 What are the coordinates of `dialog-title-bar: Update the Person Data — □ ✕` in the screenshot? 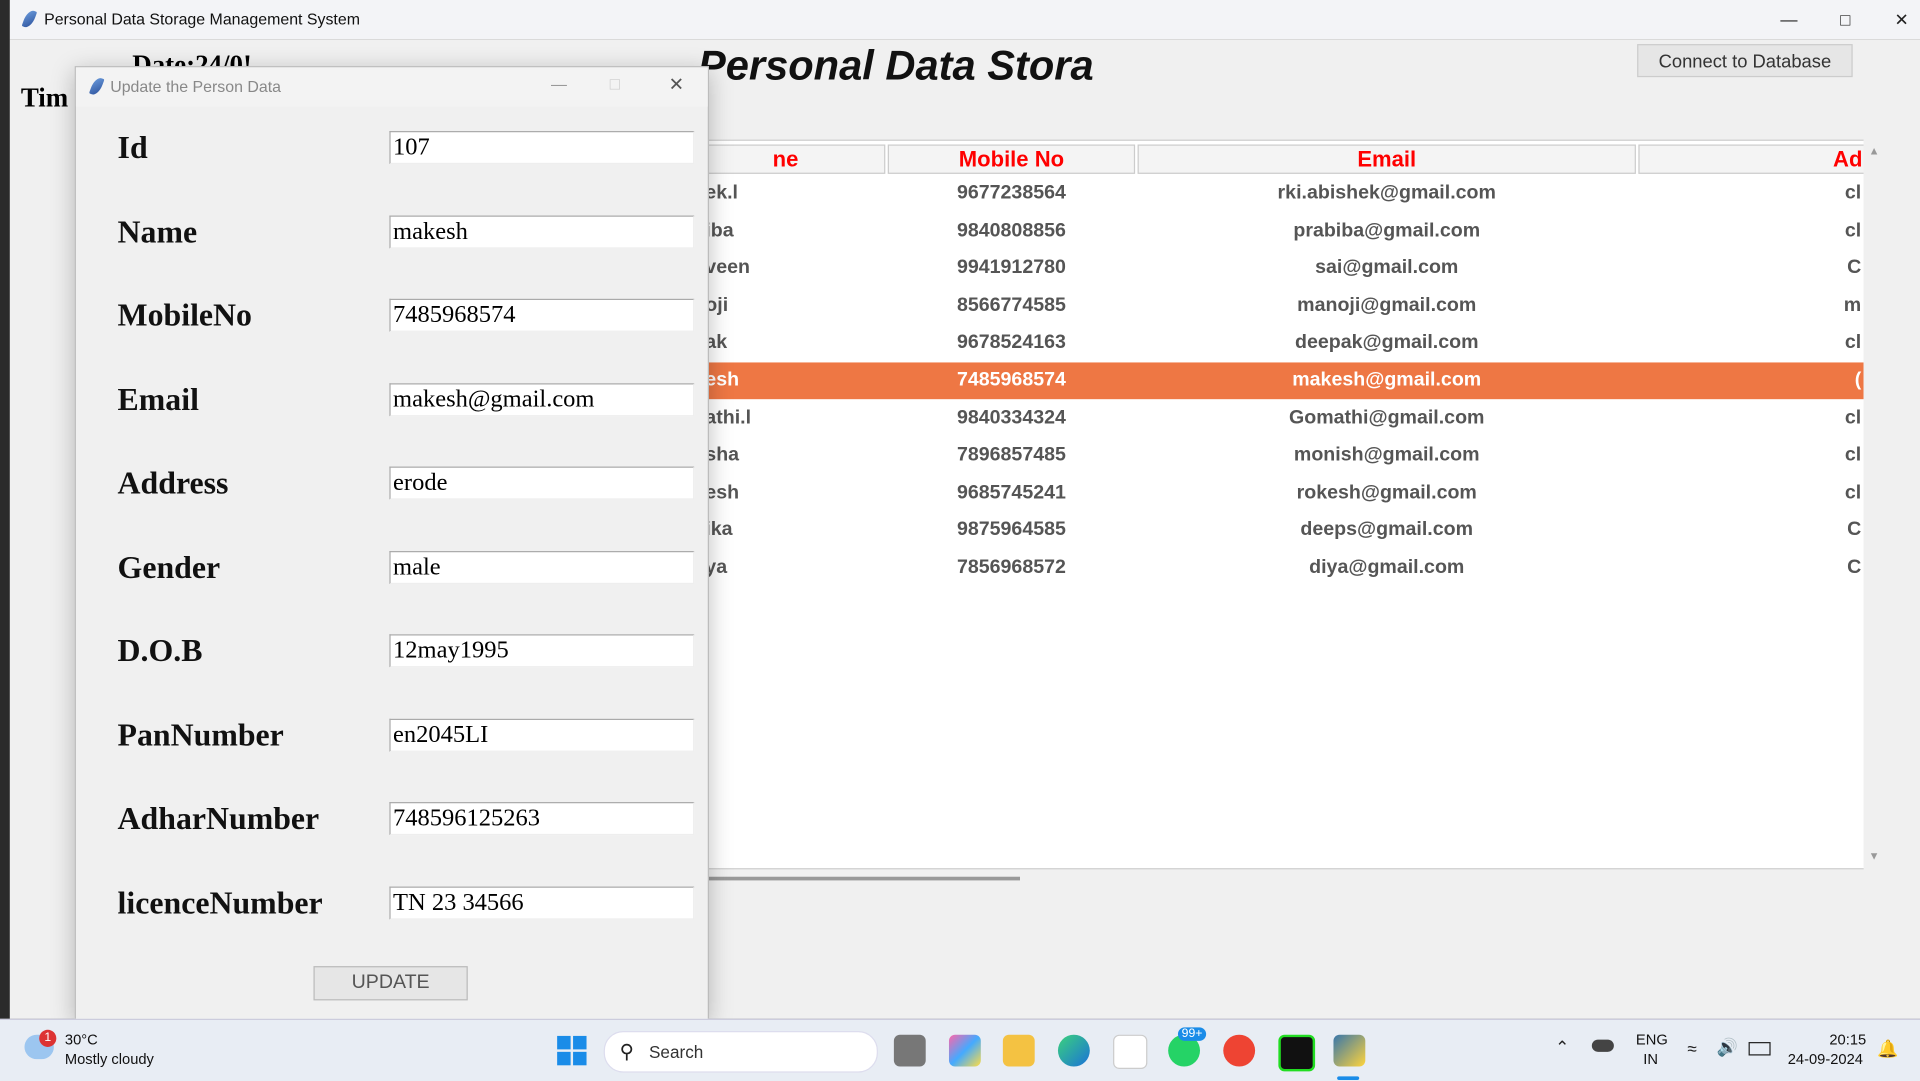 It's located at (391, 87).